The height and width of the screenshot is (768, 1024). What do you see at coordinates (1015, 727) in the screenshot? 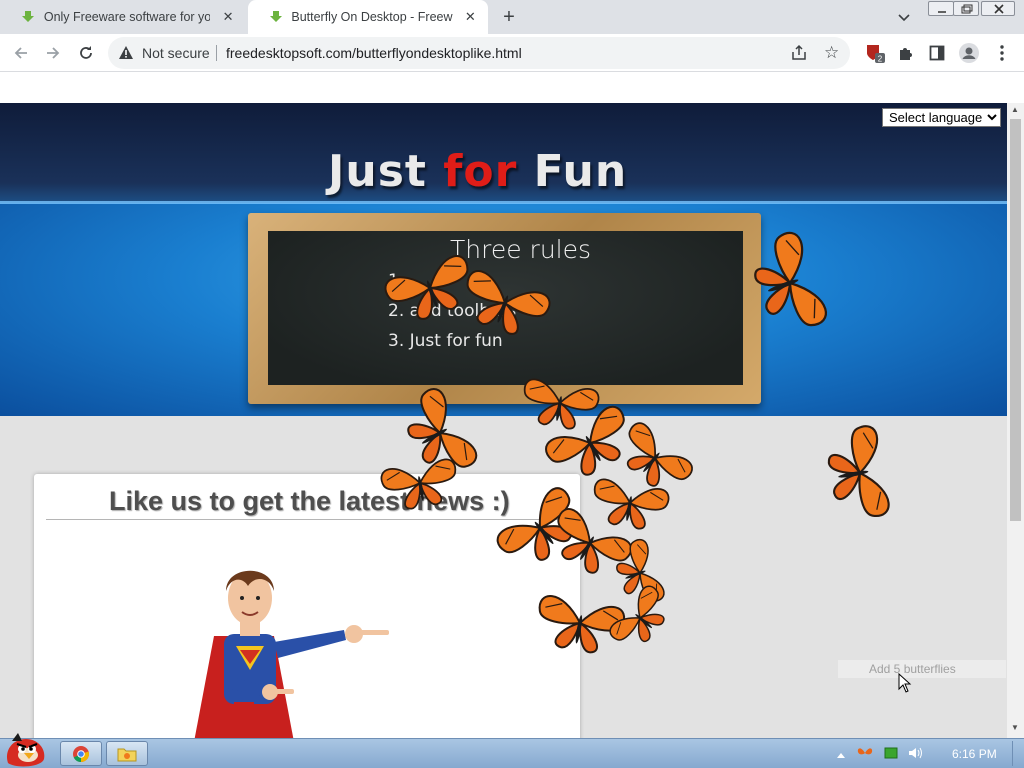
I see `scroll-down-arrow-icon: ▼` at bounding box center [1015, 727].